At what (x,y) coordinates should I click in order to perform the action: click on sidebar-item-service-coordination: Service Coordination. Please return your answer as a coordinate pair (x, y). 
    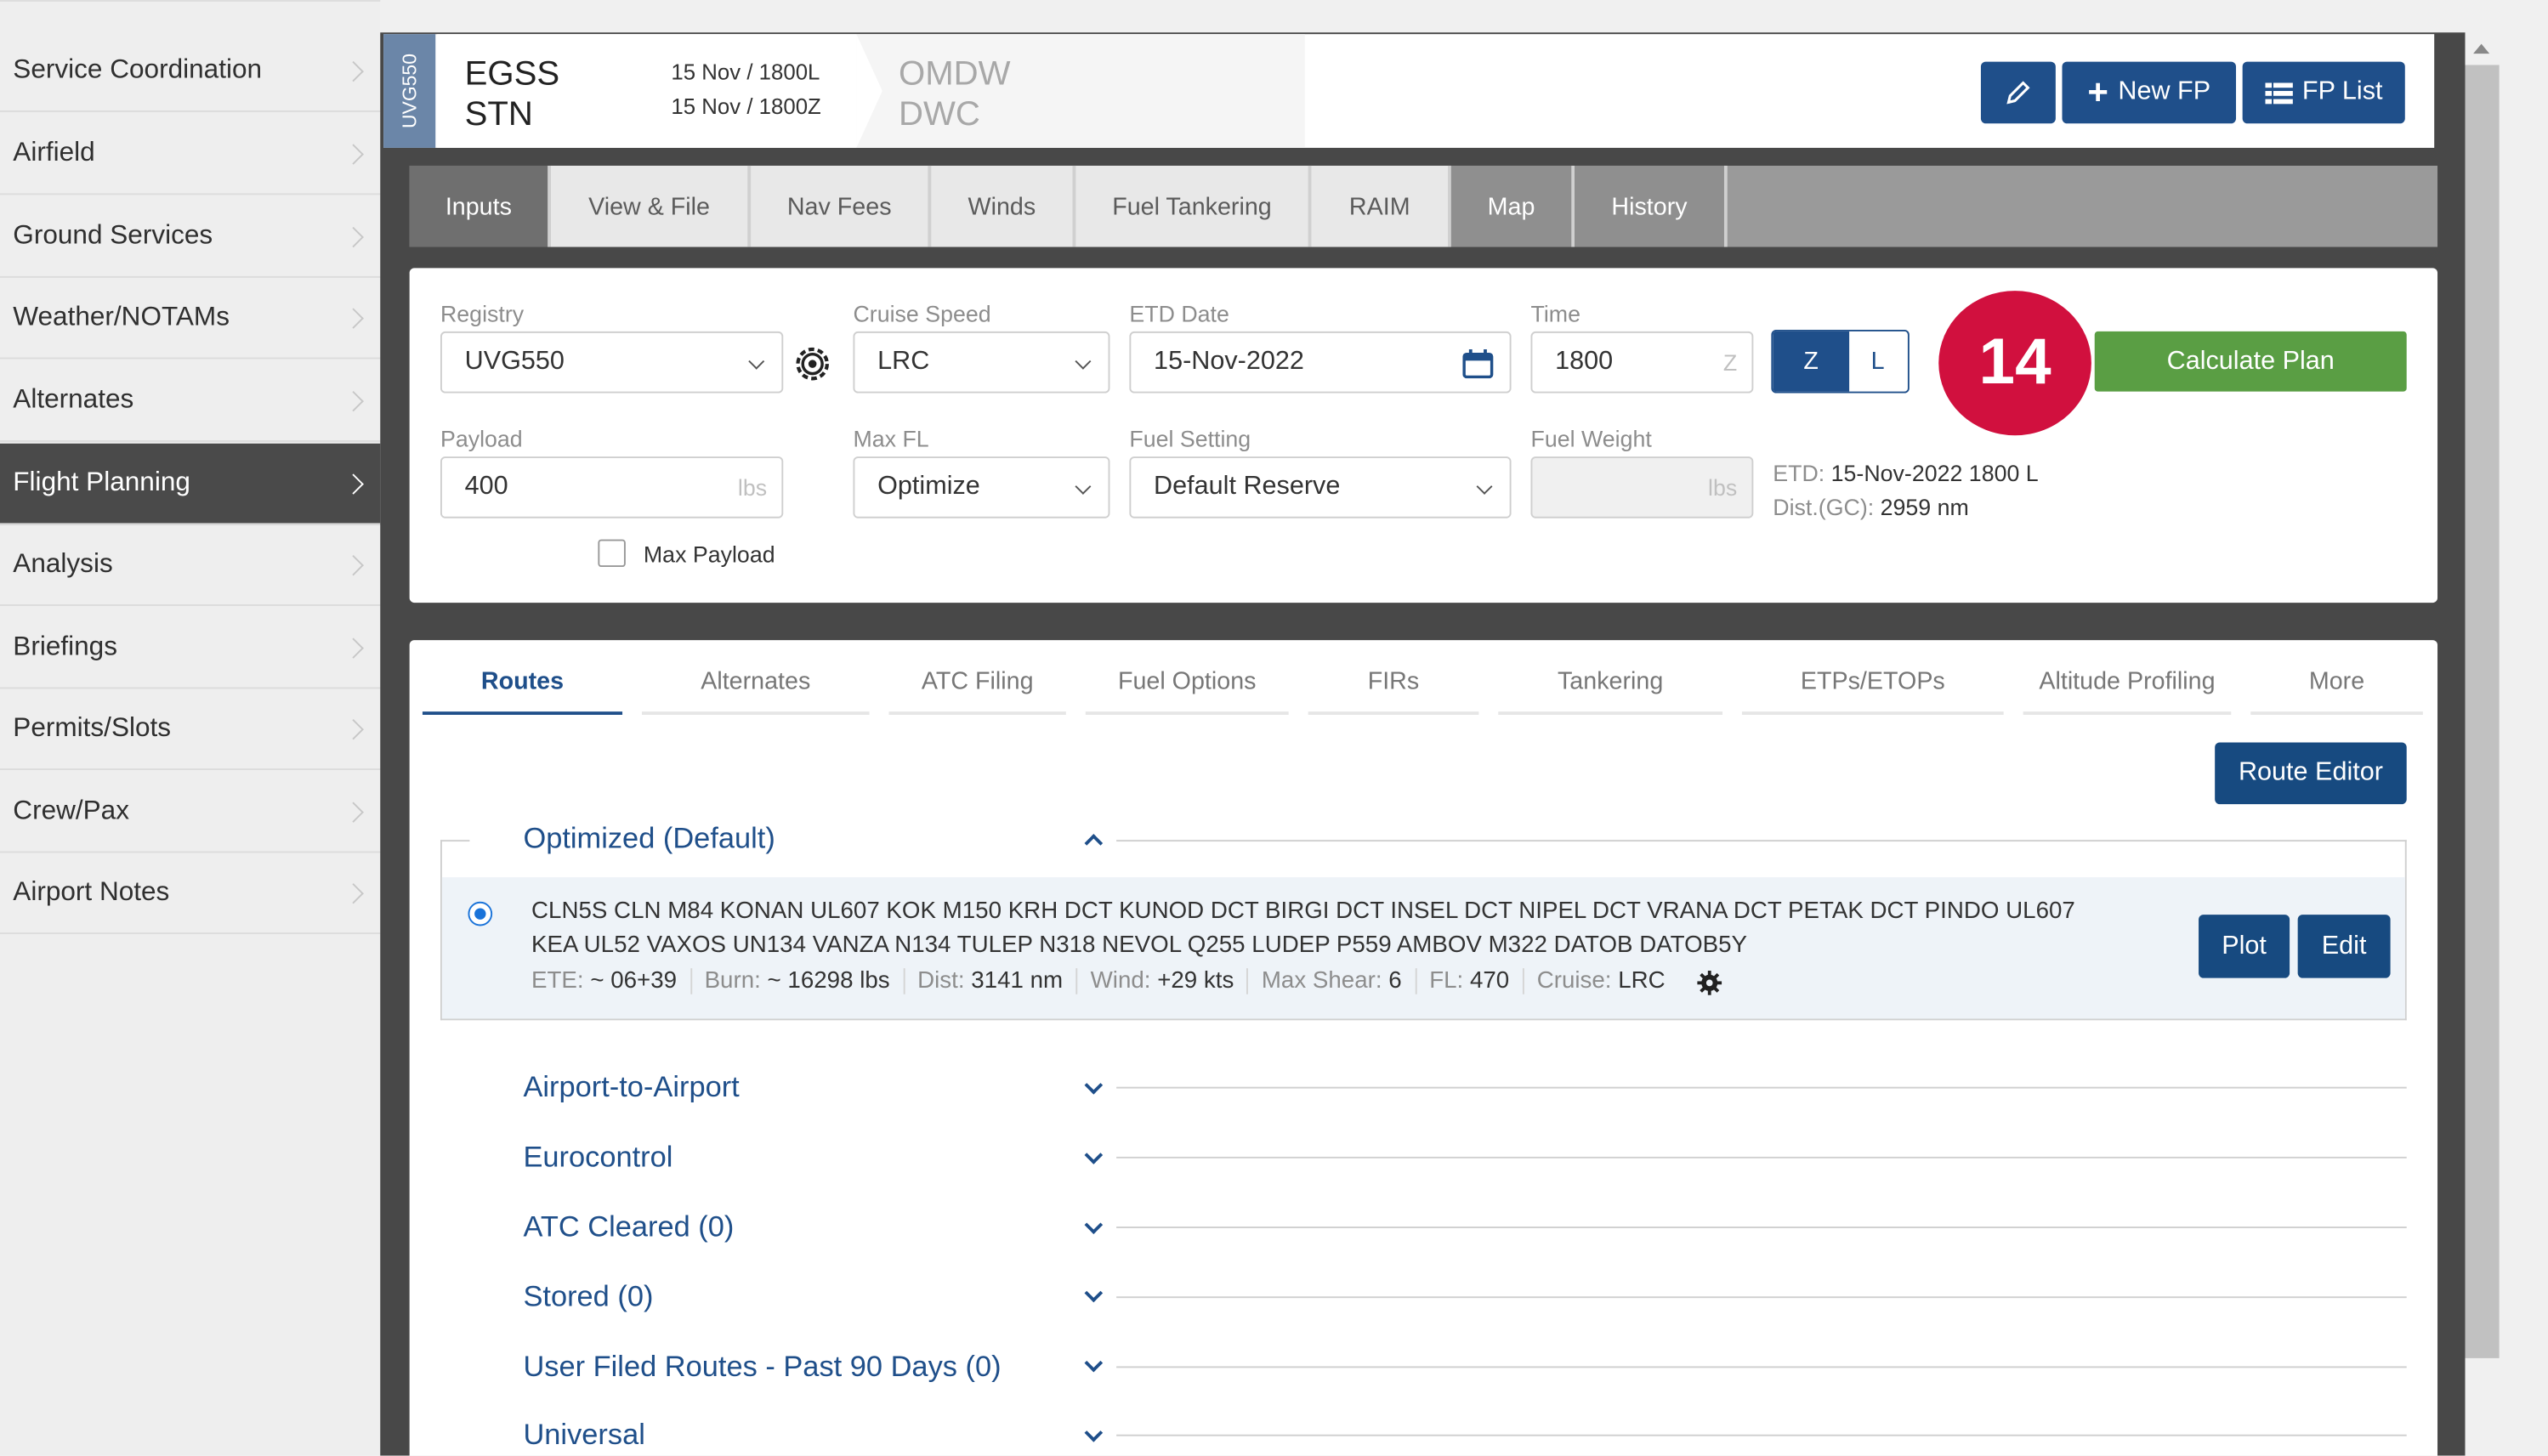
    Looking at the image, I should click on (191, 72).